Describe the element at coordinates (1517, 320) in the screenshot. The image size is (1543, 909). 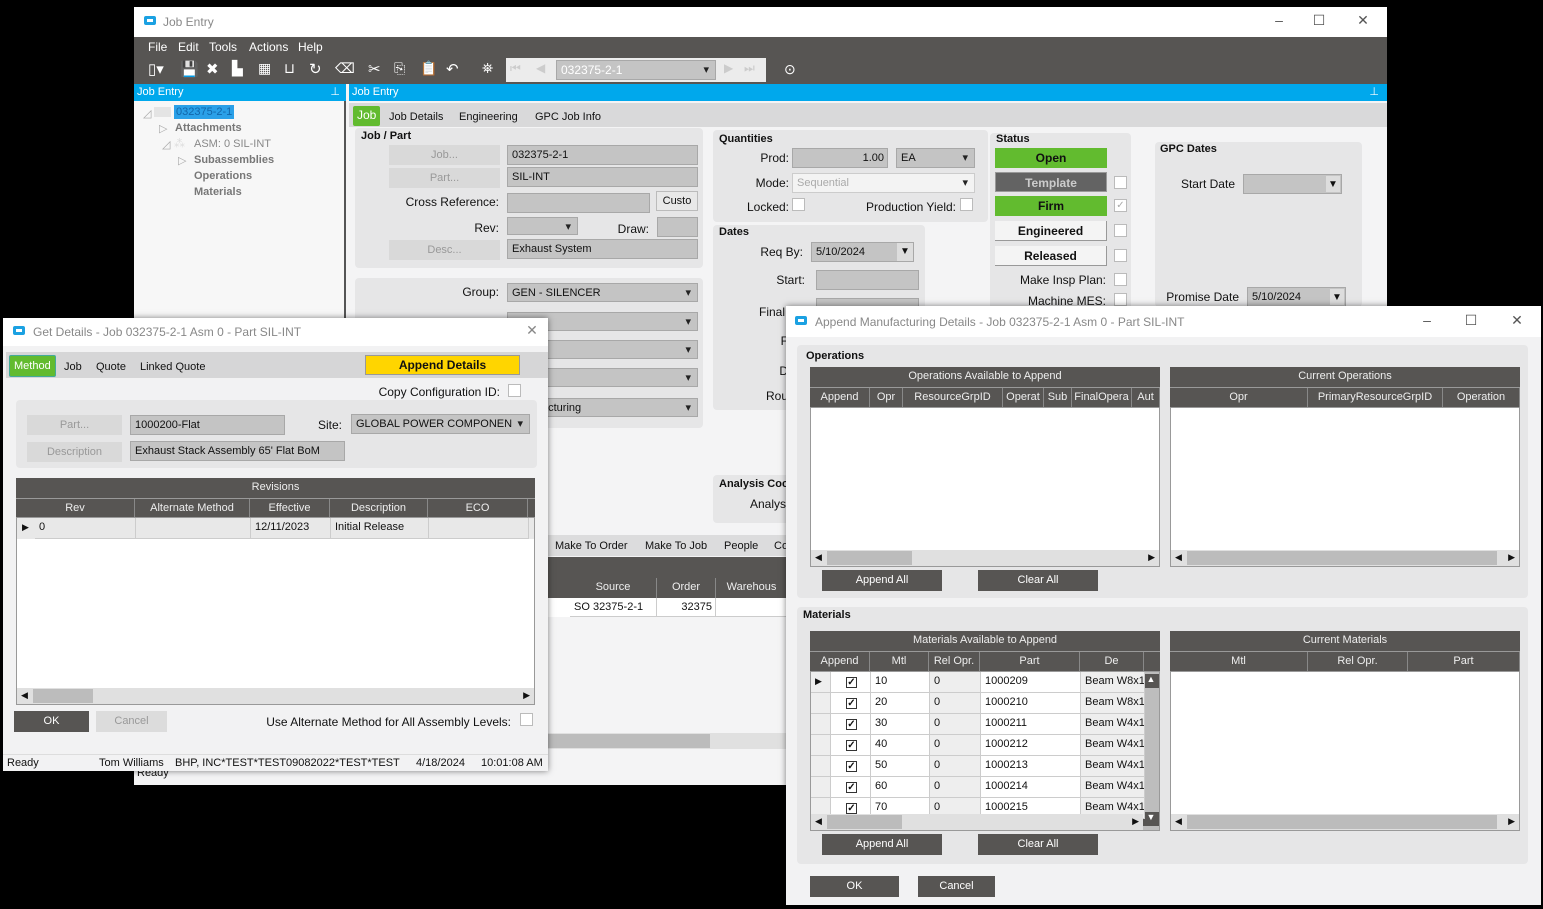
I see `close-button: ✕` at that location.